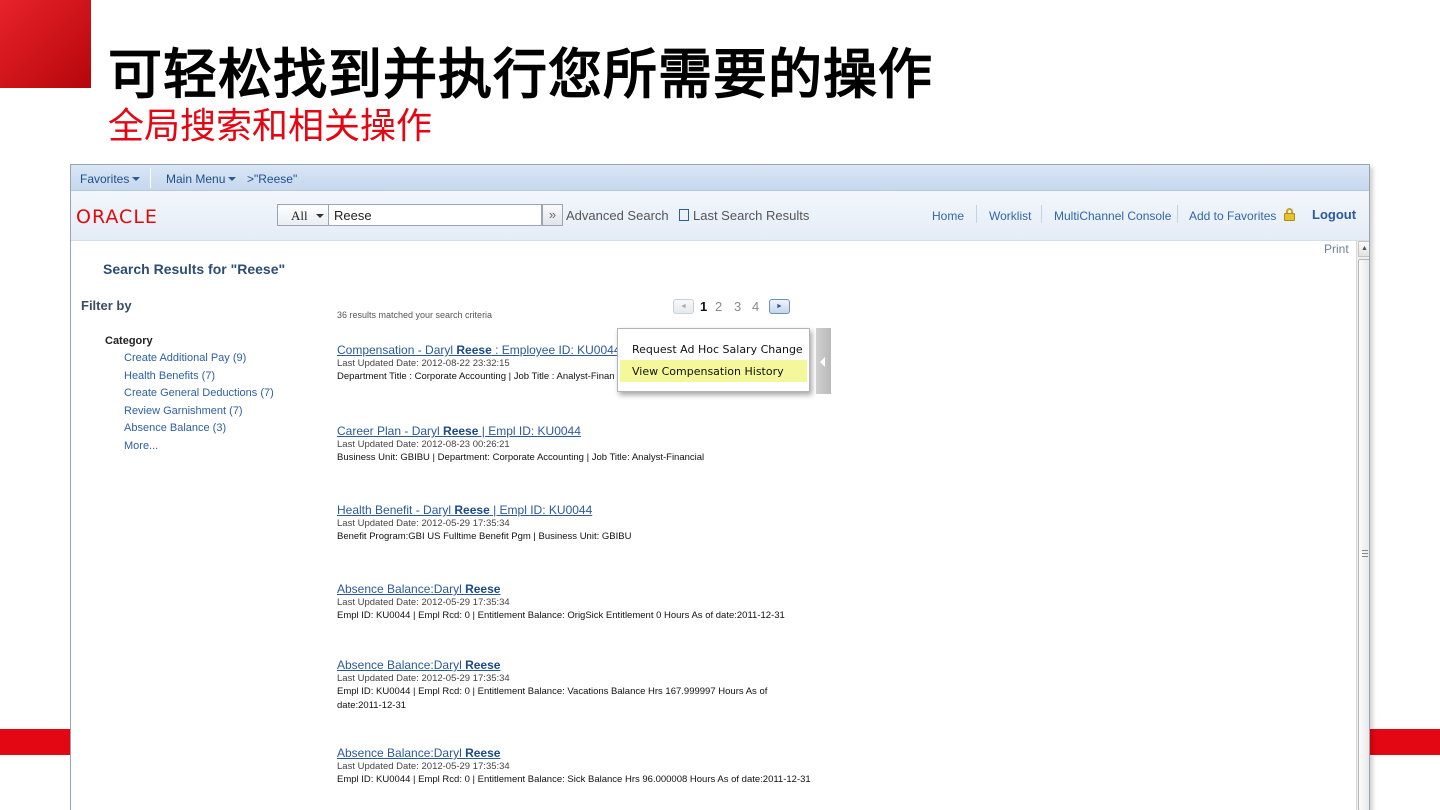  I want to click on scroll-up-arrow-icon: ▲, so click(1363, 249).